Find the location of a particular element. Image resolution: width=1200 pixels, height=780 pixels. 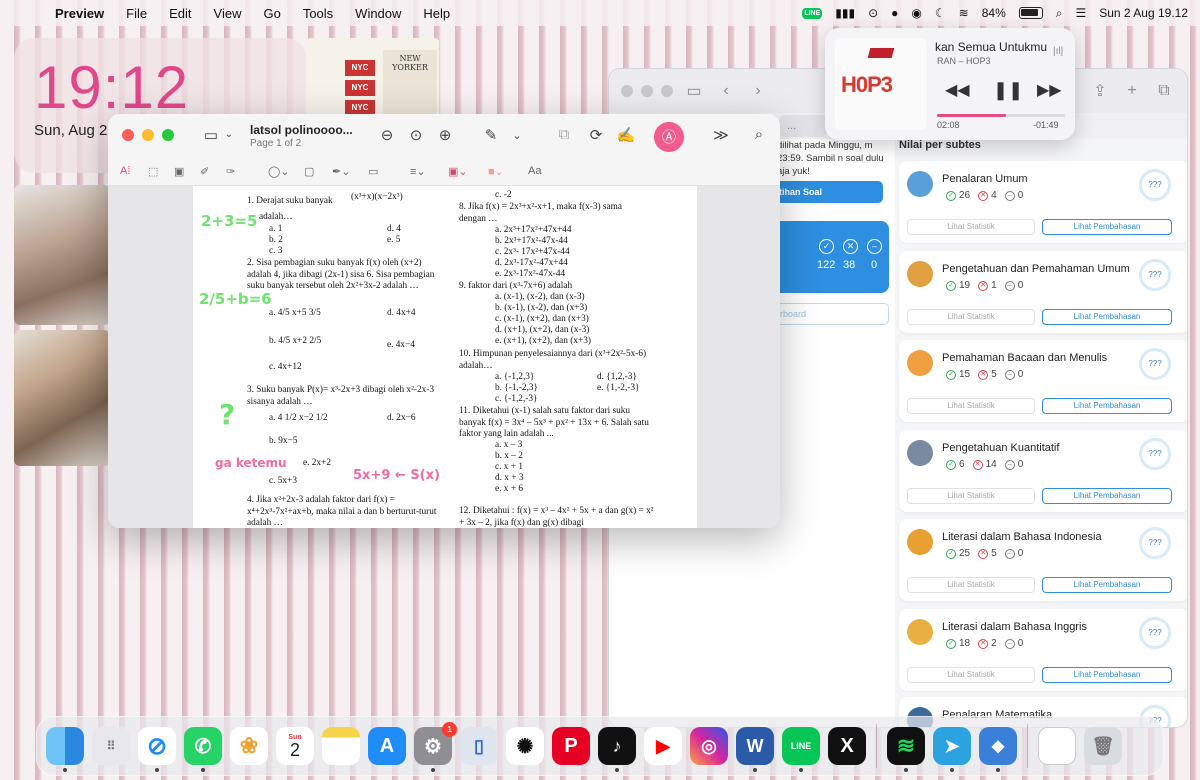

wifi-icon: ≋ is located at coordinates (964, 13).